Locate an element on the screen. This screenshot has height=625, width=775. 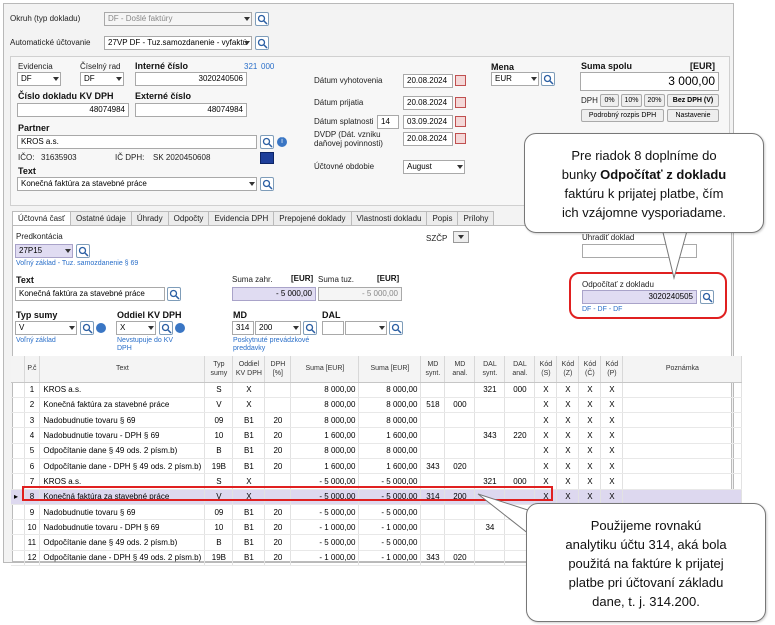
table-cell: 19B is located at coordinates (219, 466).